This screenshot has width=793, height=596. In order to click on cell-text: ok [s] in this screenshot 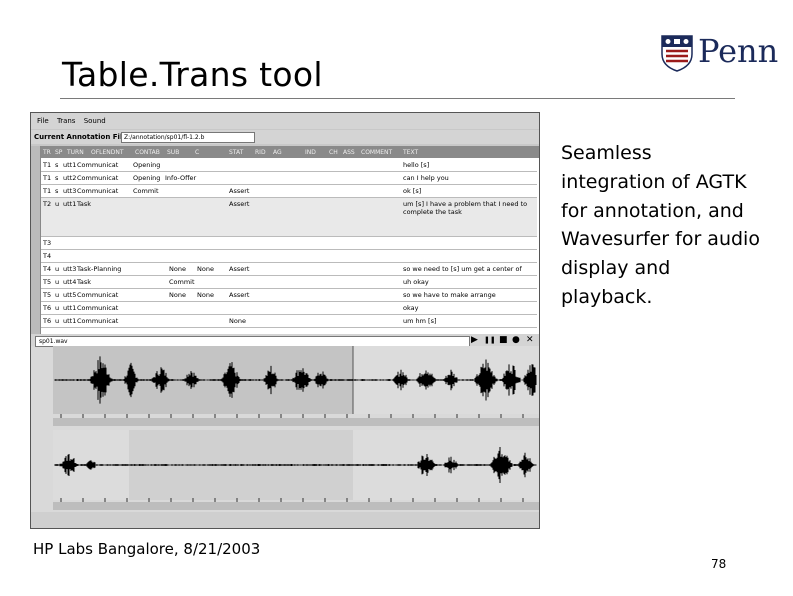, I will do `click(412, 191)`.